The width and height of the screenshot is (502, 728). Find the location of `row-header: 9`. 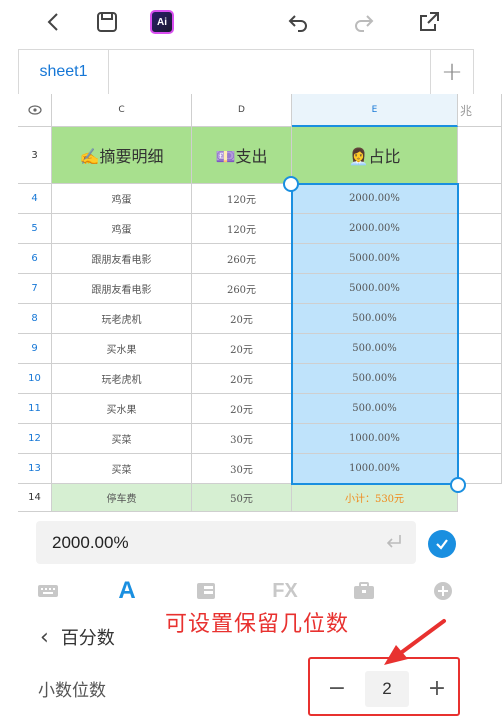

row-header: 9 is located at coordinates (35, 349).